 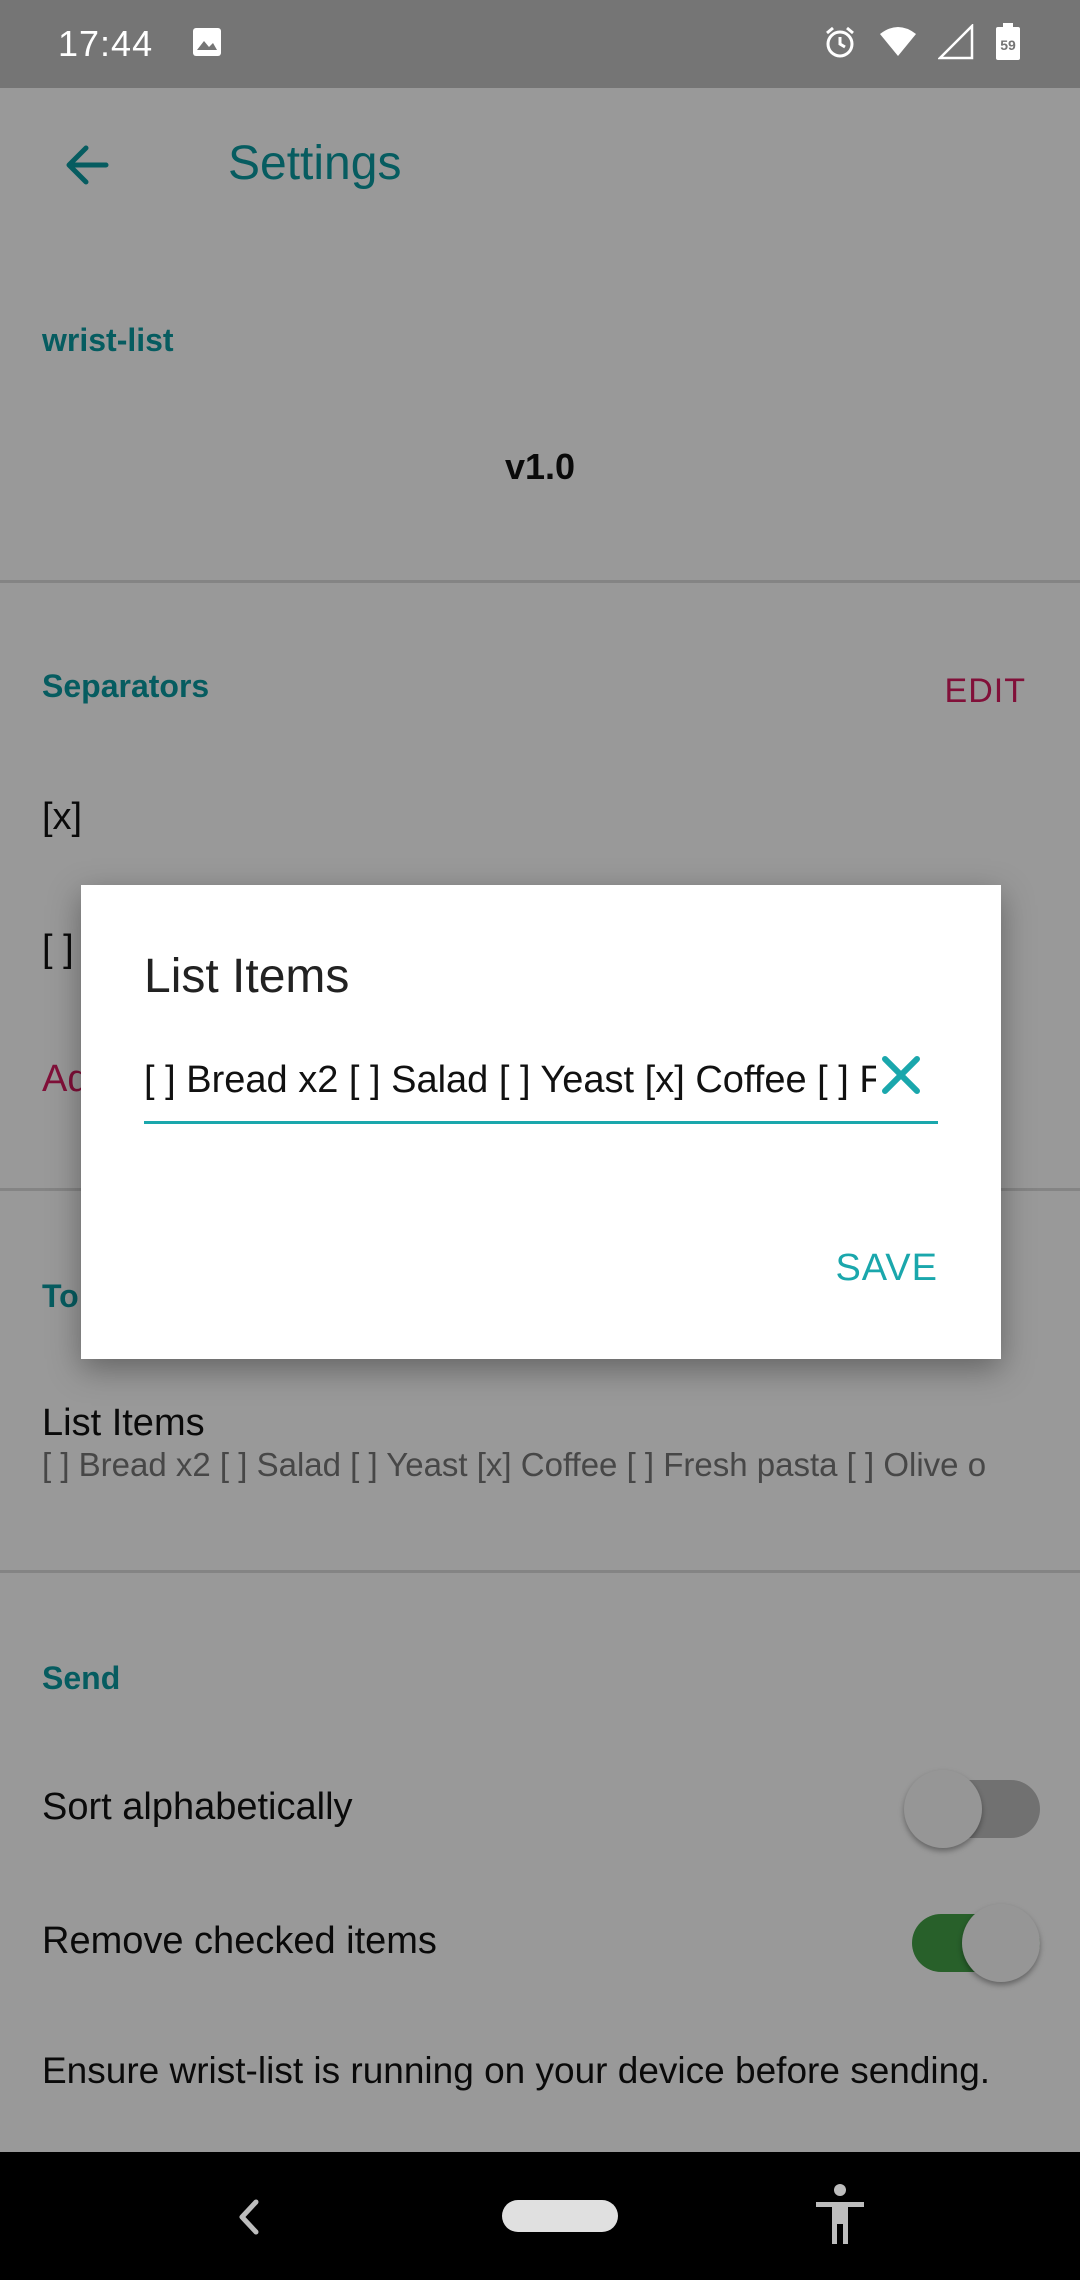 I want to click on accessibility-button, so click(x=840, y=2215).